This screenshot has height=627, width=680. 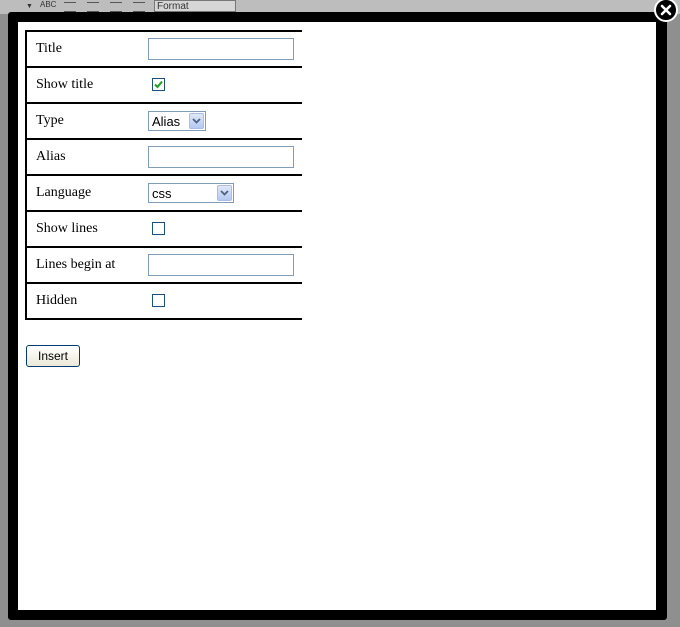 What do you see at coordinates (48, 4) in the screenshot?
I see `spellcheck-icon: ABC` at bounding box center [48, 4].